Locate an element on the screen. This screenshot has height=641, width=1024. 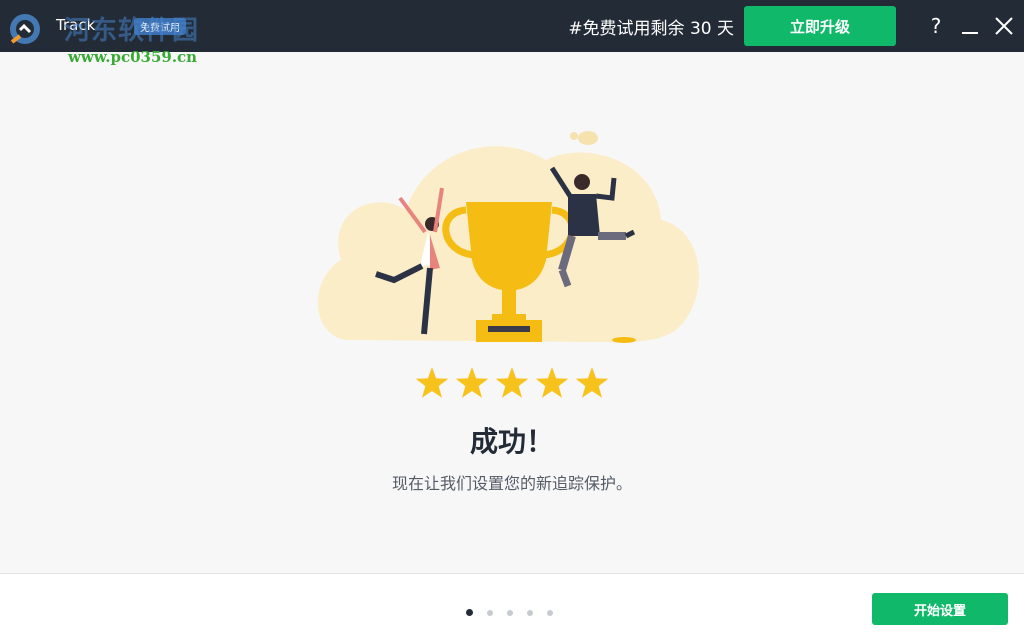
trial-remaining-text: #免费试用剩余 30 天 is located at coordinates (651, 29).